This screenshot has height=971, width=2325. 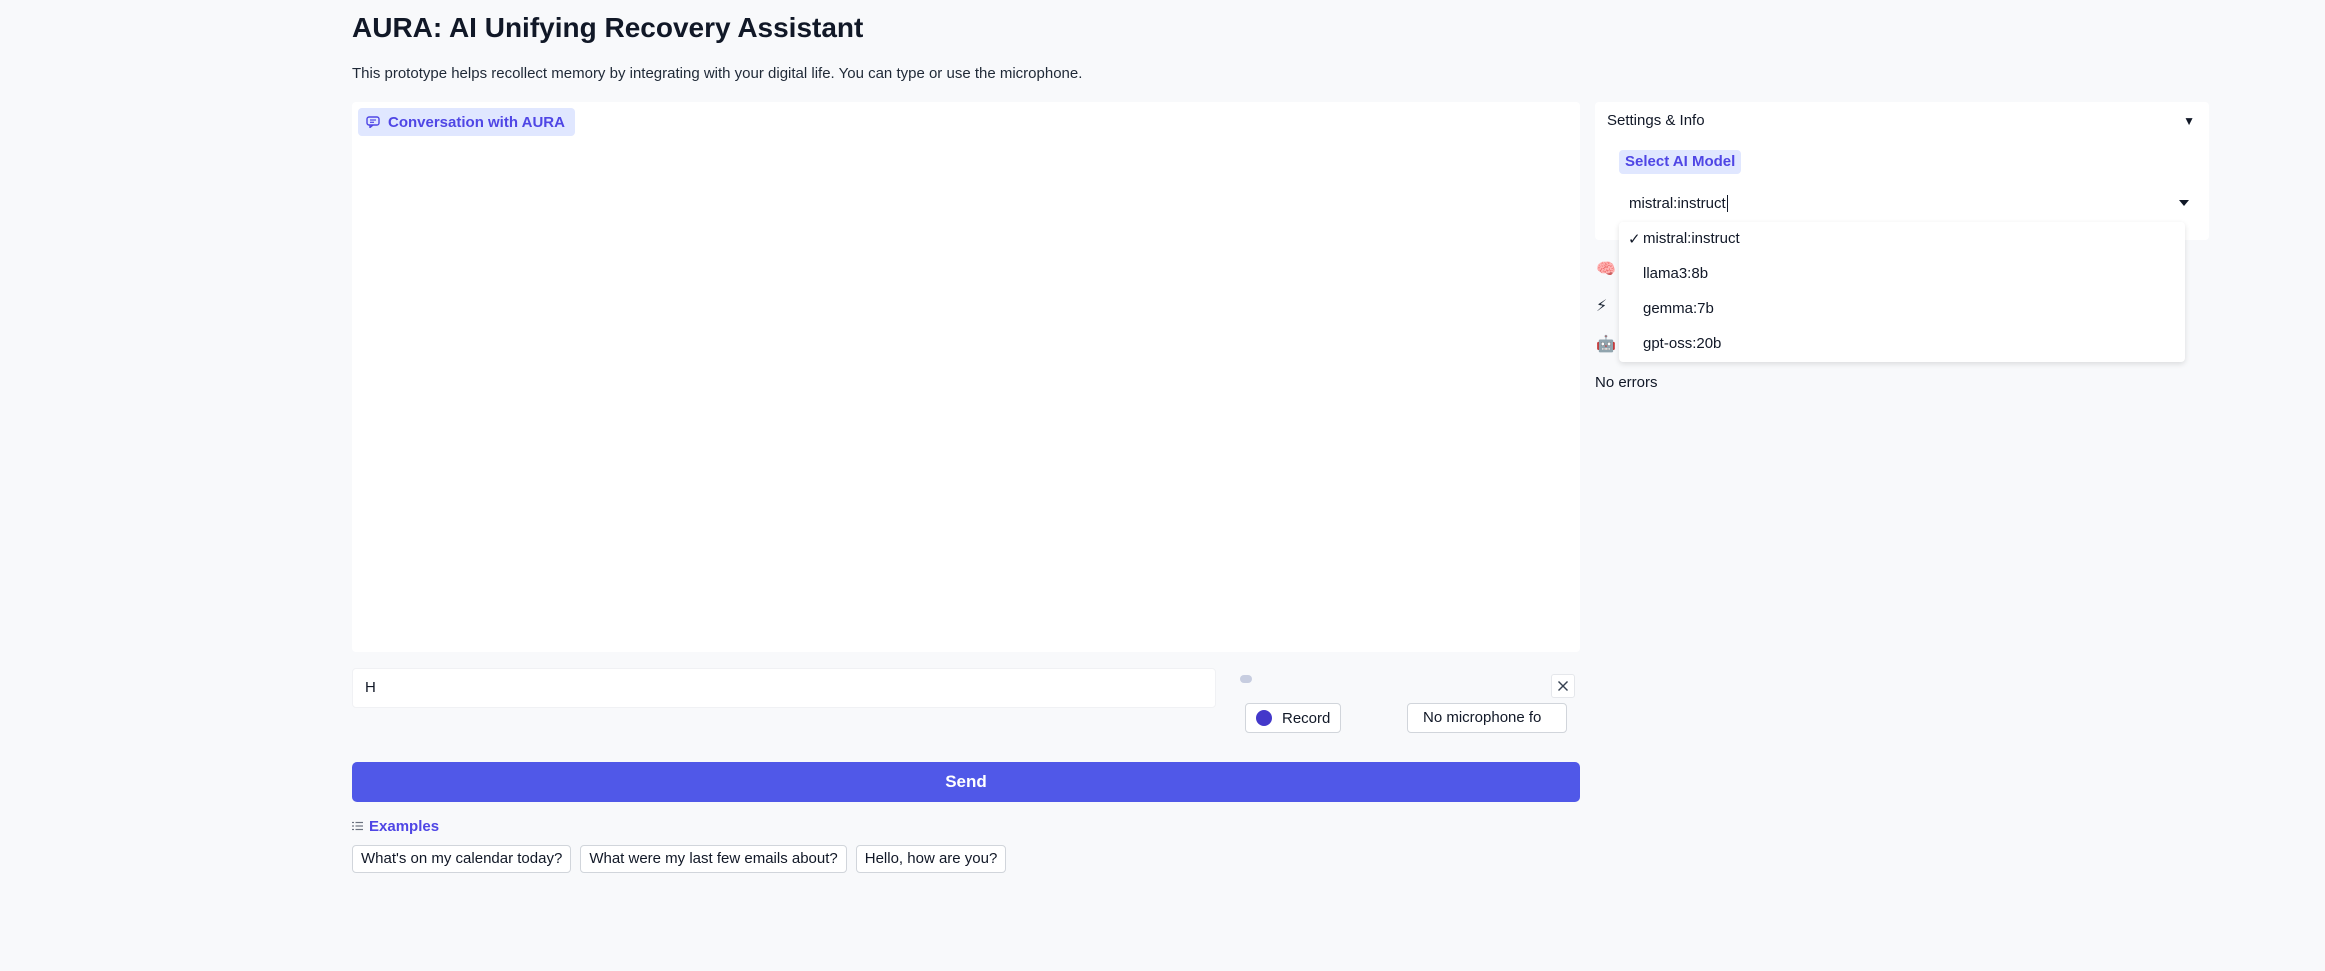 I want to click on brain-icon: 🧠, so click(x=1606, y=269).